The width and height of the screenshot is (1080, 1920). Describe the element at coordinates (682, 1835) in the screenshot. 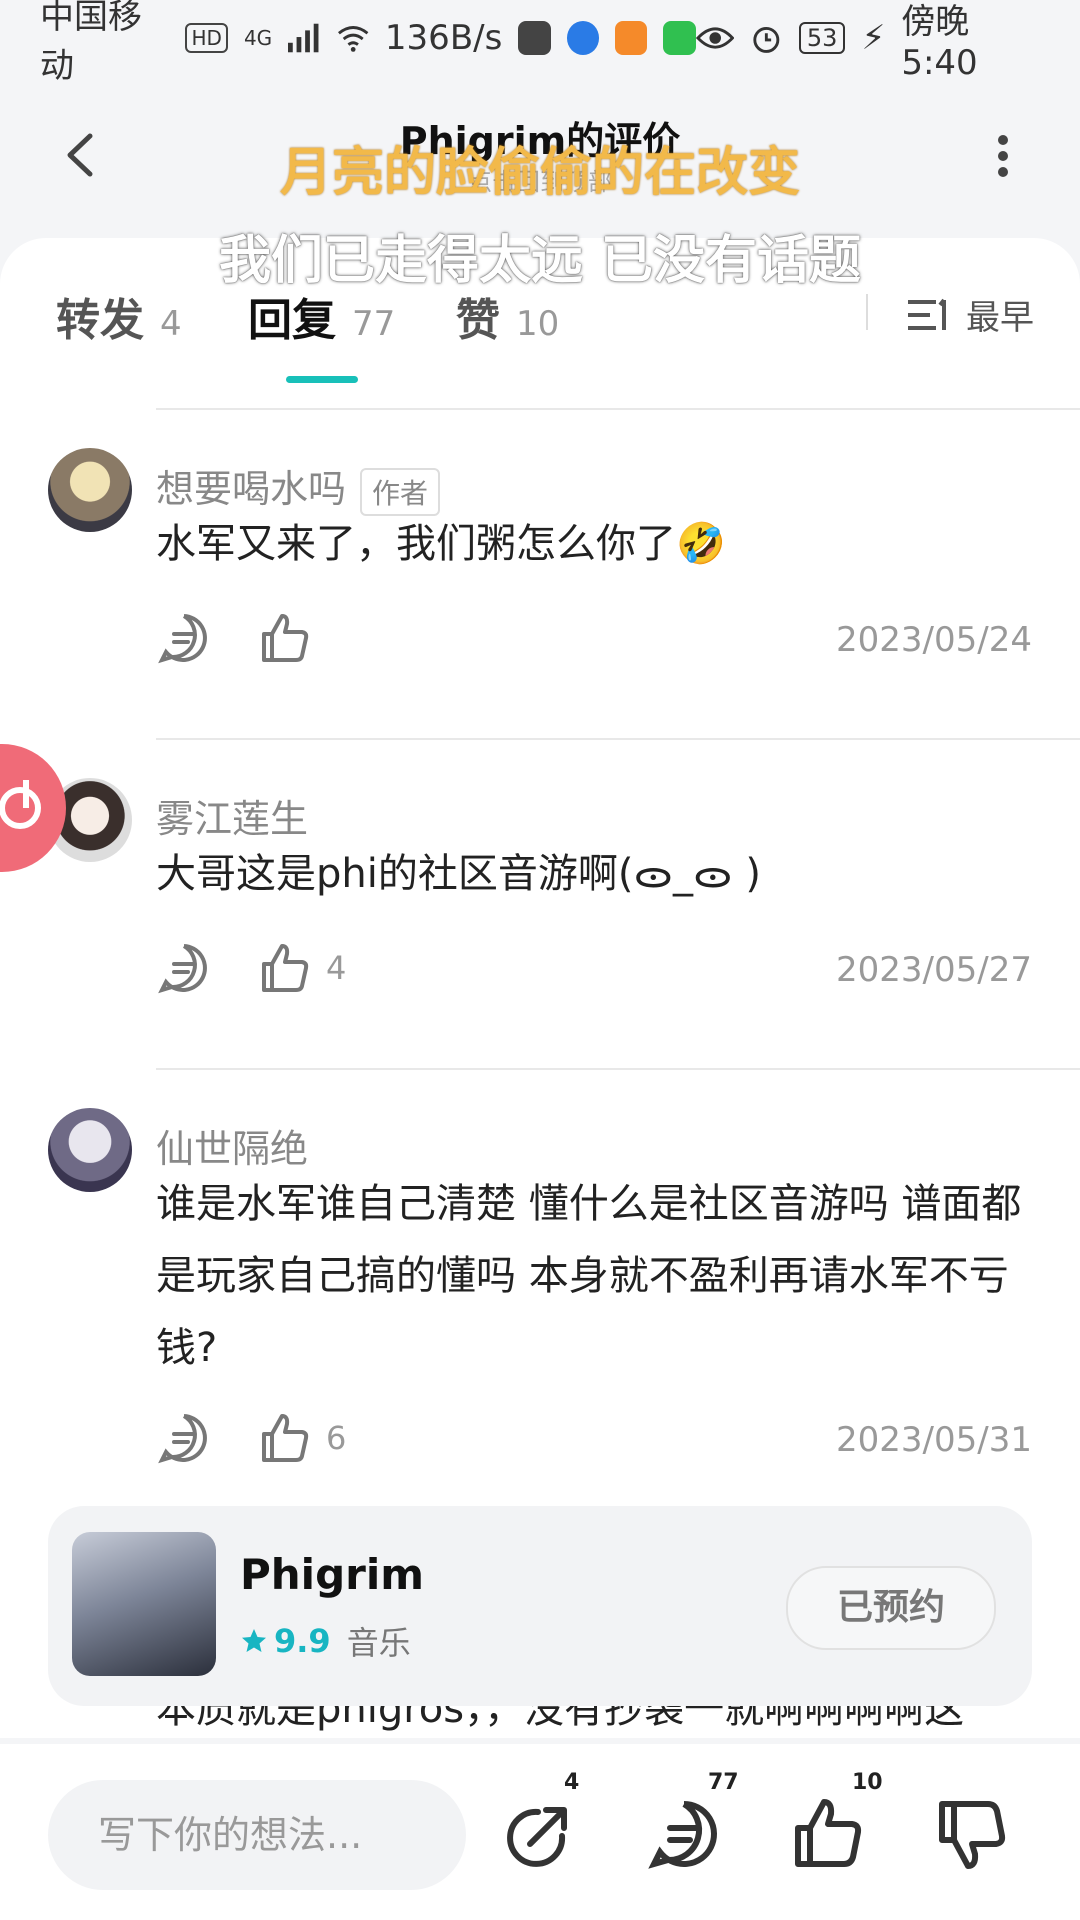

I see `comment-bubble-icon` at that location.